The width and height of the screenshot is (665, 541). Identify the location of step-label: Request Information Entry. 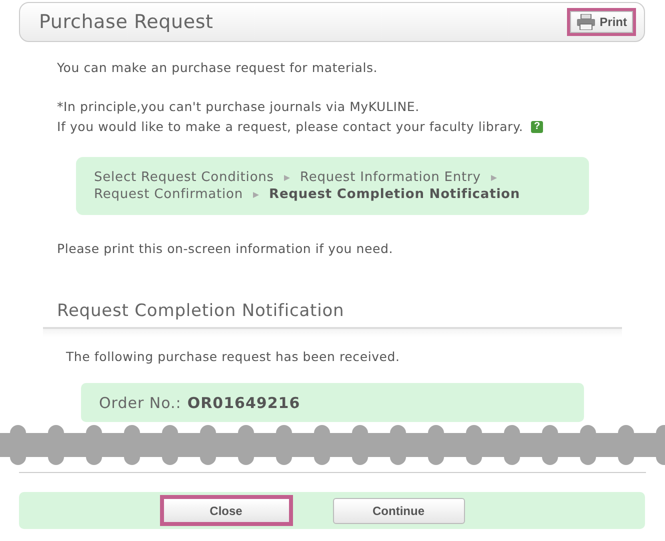
(390, 177).